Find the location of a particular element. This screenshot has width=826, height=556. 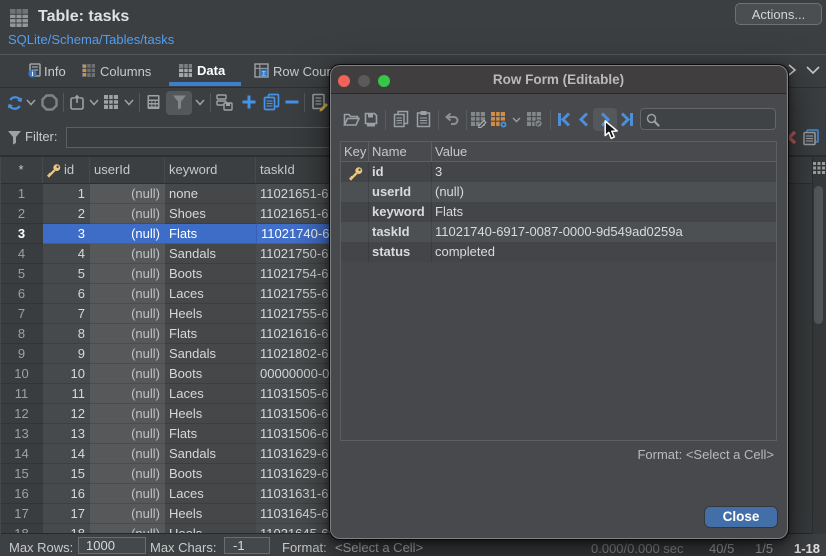

svg-text: Σ is located at coordinates (264, 74).